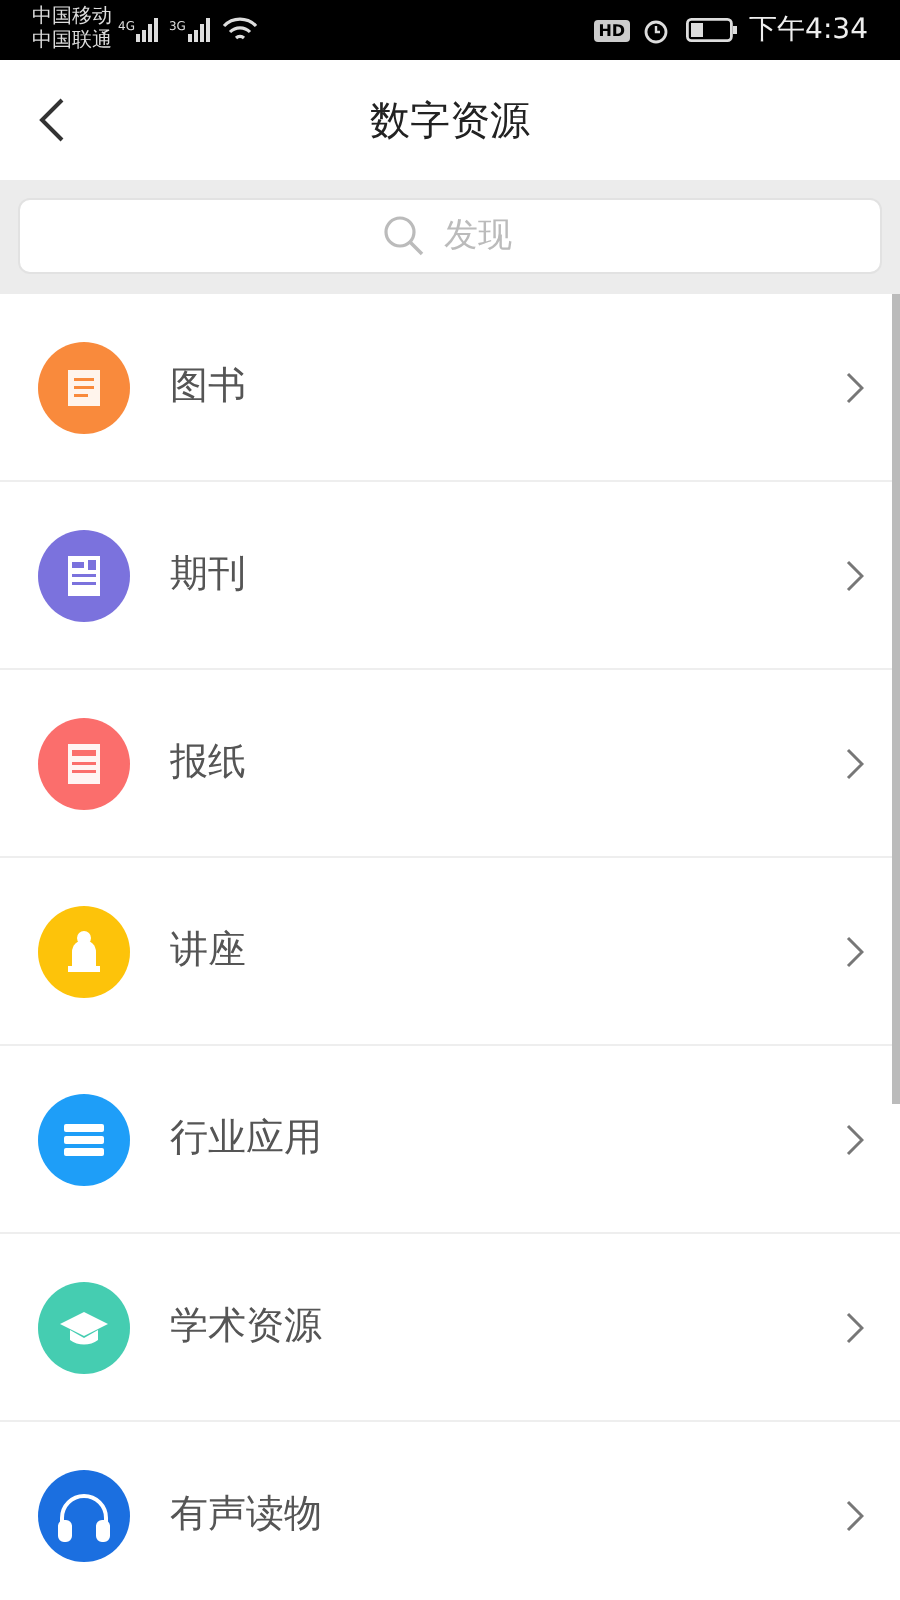  I want to click on search-field: 发现, so click(450, 236).